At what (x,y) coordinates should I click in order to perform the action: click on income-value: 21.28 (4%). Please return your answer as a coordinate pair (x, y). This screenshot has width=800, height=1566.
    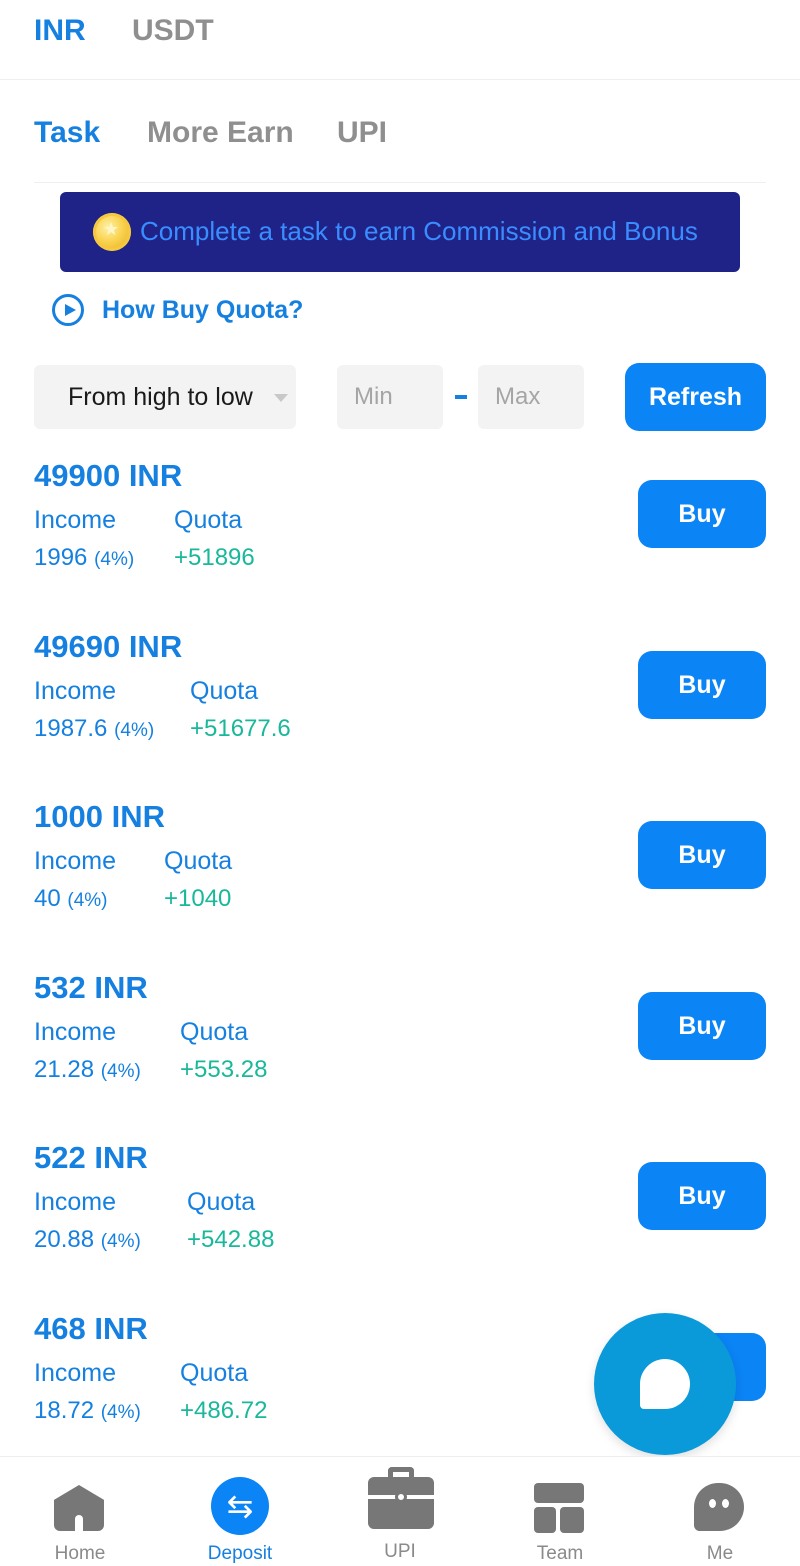
    Looking at the image, I should click on (87, 1069).